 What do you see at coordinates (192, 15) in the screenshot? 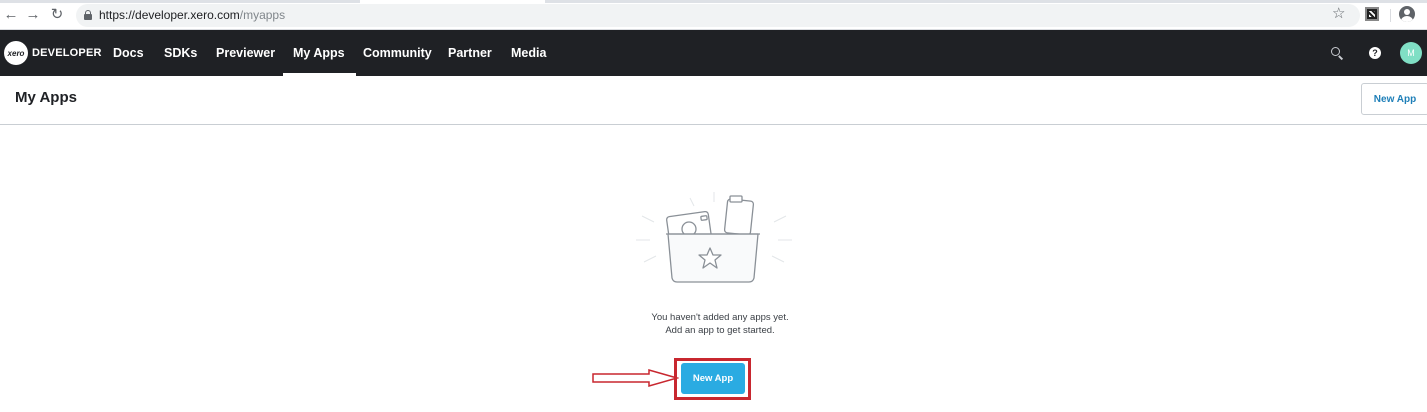
I see `url-text: https://developer.xero.com/myapps` at bounding box center [192, 15].